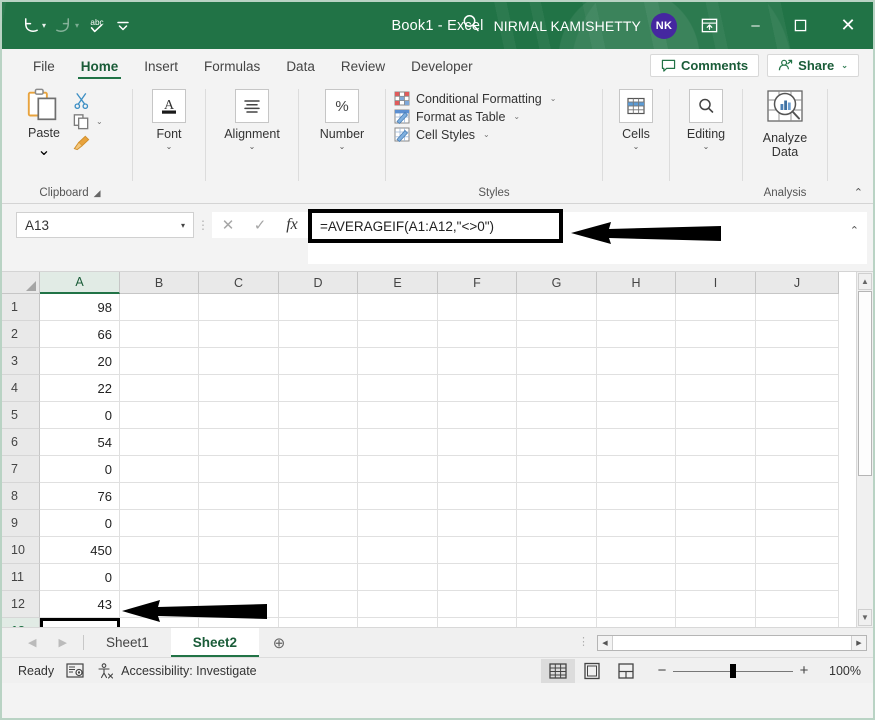 The height and width of the screenshot is (720, 875). I want to click on conditional-formatting-button: Conditional Formatting ⌄, so click(475, 98).